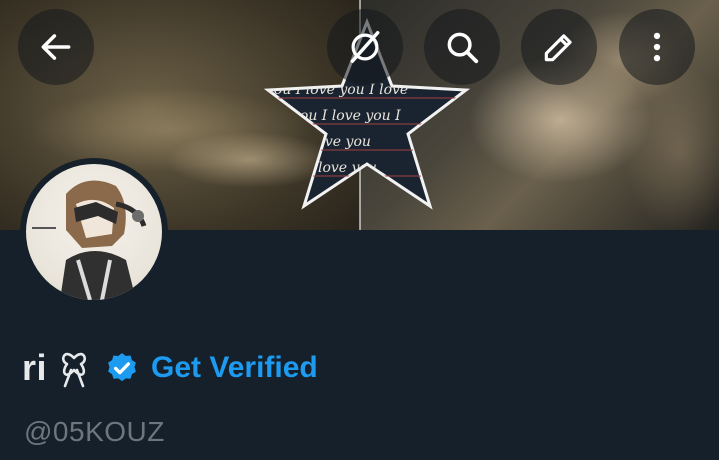 Image resolution: width=719 pixels, height=460 pixels. What do you see at coordinates (74, 370) in the screenshot?
I see `pink-ribbon-emoji-icon` at bounding box center [74, 370].